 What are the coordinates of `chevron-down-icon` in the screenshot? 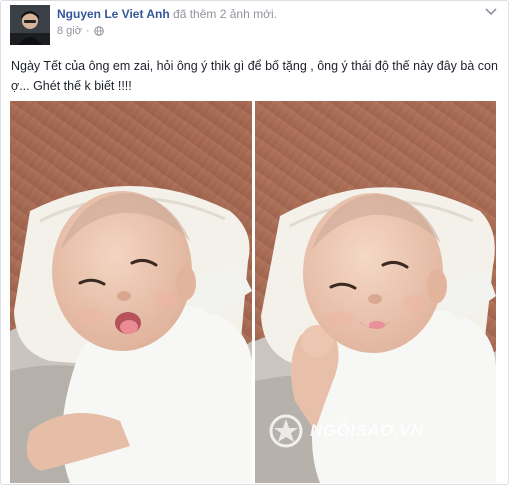 It's located at (491, 12).